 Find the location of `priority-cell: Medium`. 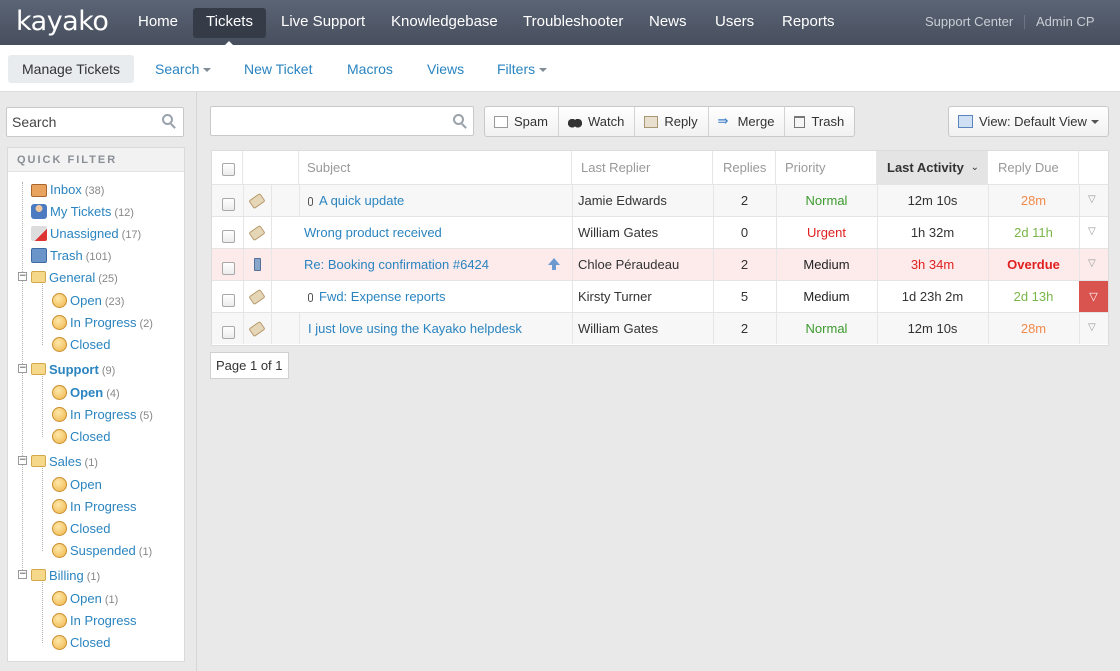

priority-cell: Medium is located at coordinates (826, 296).